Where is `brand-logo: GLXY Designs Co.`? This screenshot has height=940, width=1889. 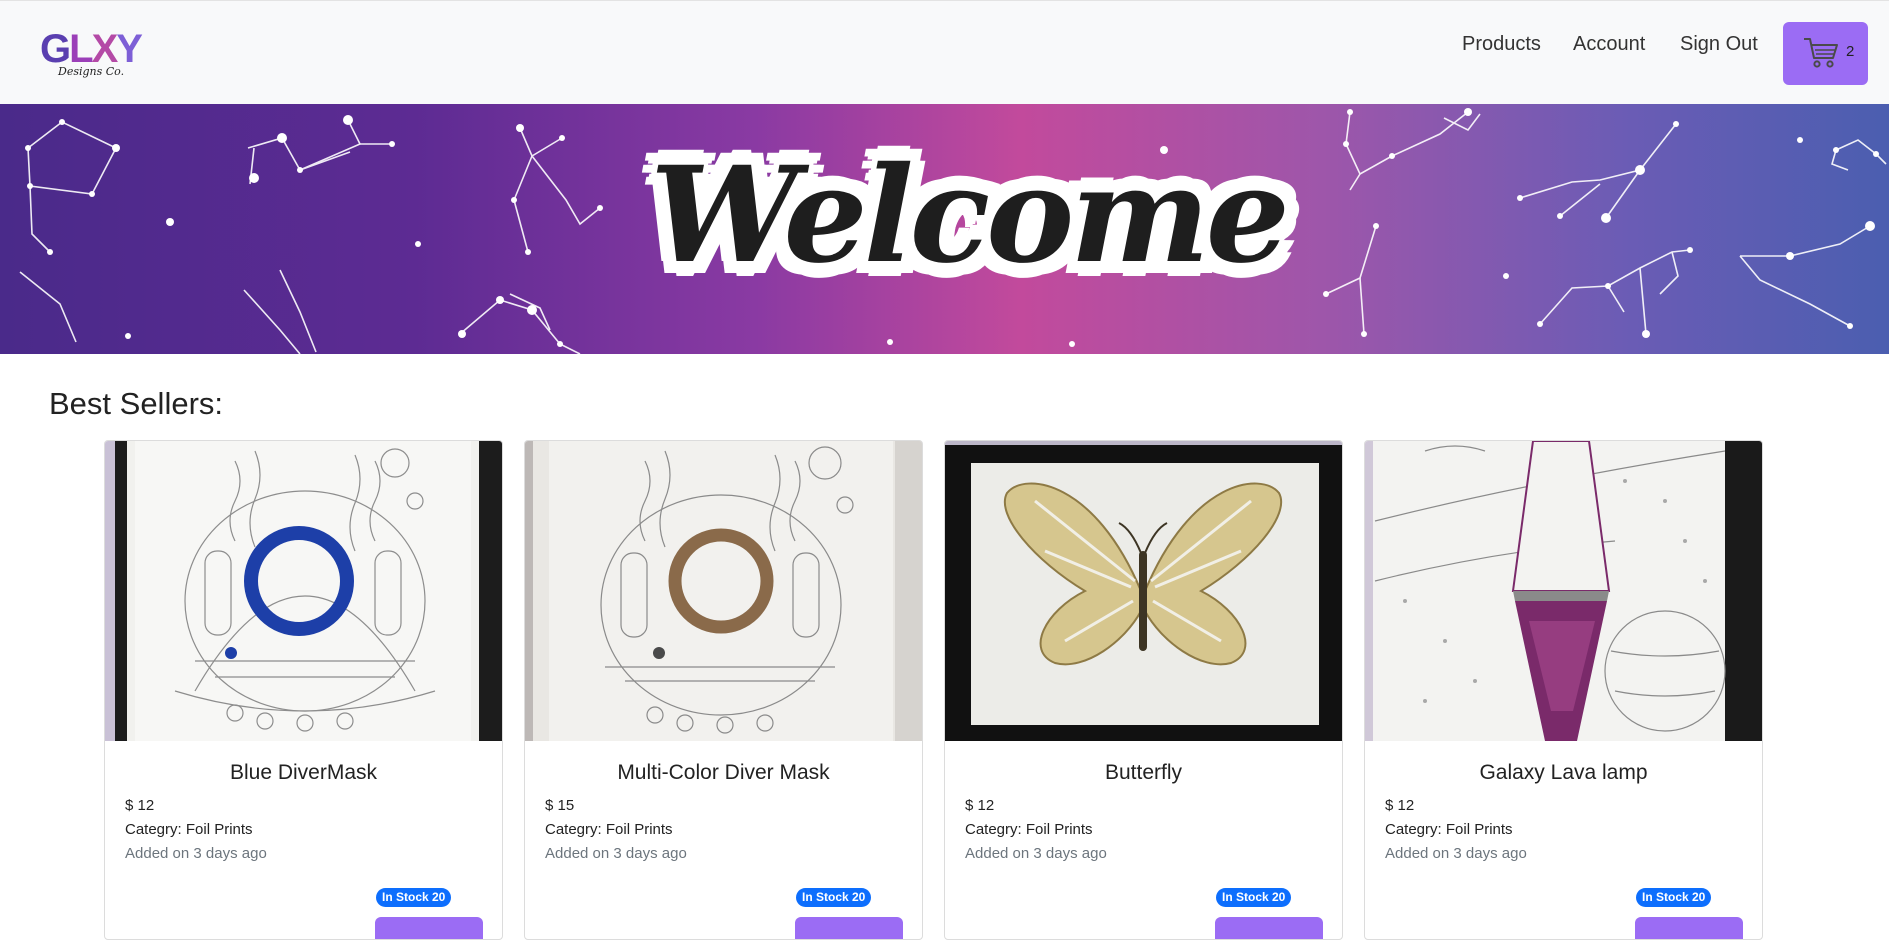
brand-logo: GLXY Designs Co. is located at coordinates (91, 55).